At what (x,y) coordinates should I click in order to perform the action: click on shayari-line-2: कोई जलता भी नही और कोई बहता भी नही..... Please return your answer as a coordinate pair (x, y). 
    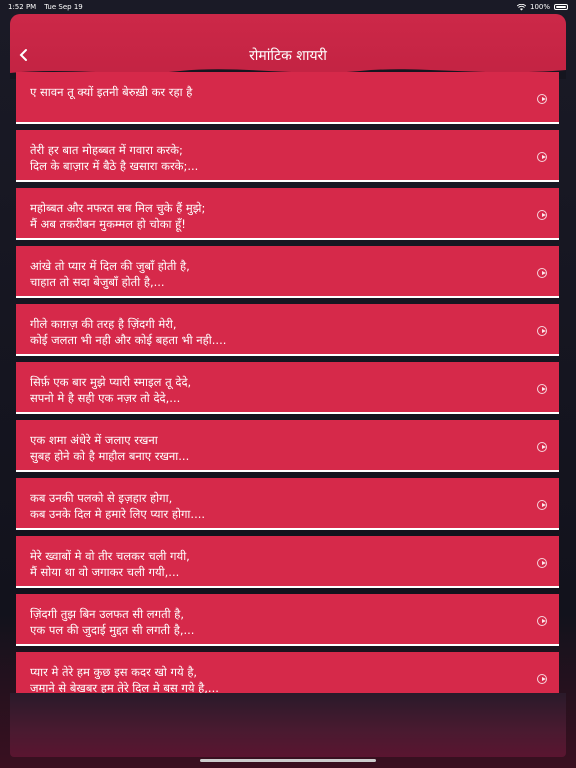
    Looking at the image, I should click on (128, 340).